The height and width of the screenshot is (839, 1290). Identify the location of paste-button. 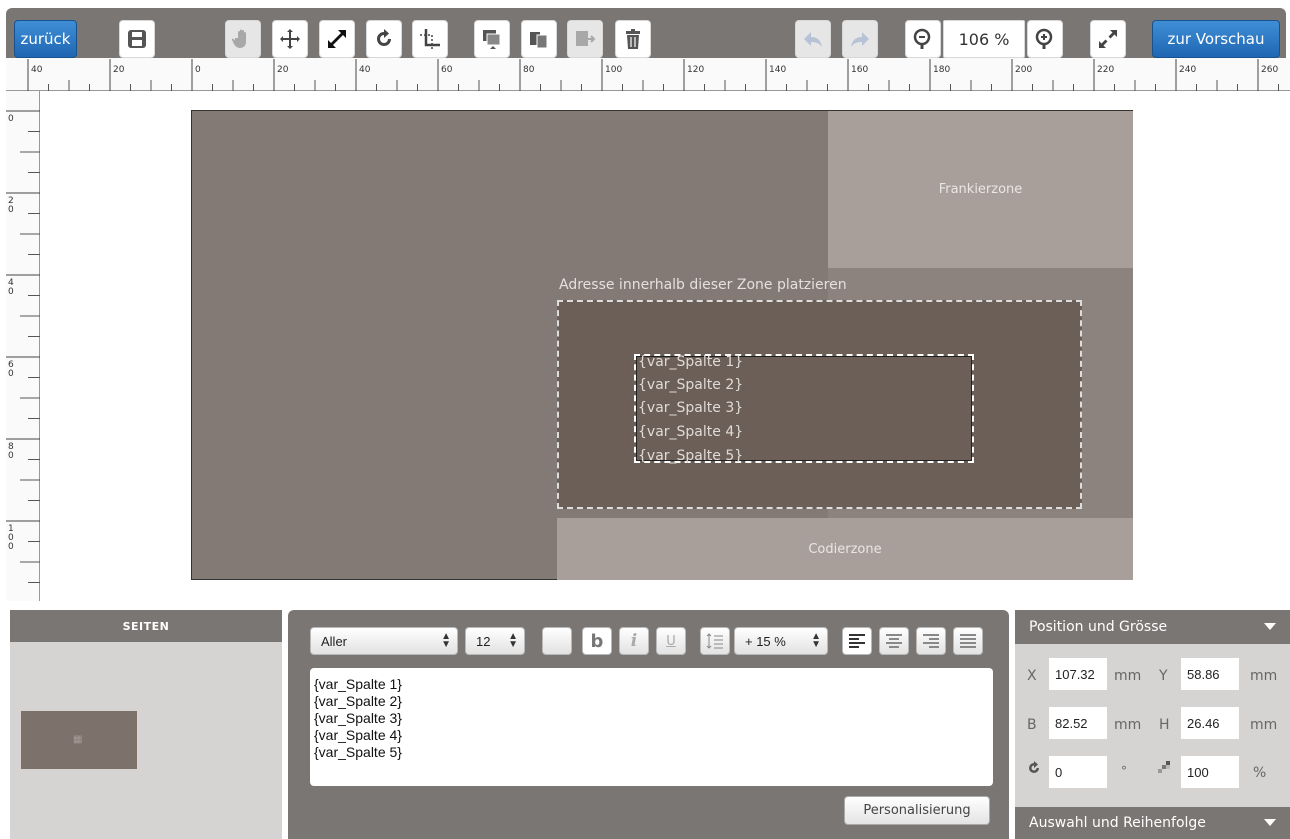
(585, 39).